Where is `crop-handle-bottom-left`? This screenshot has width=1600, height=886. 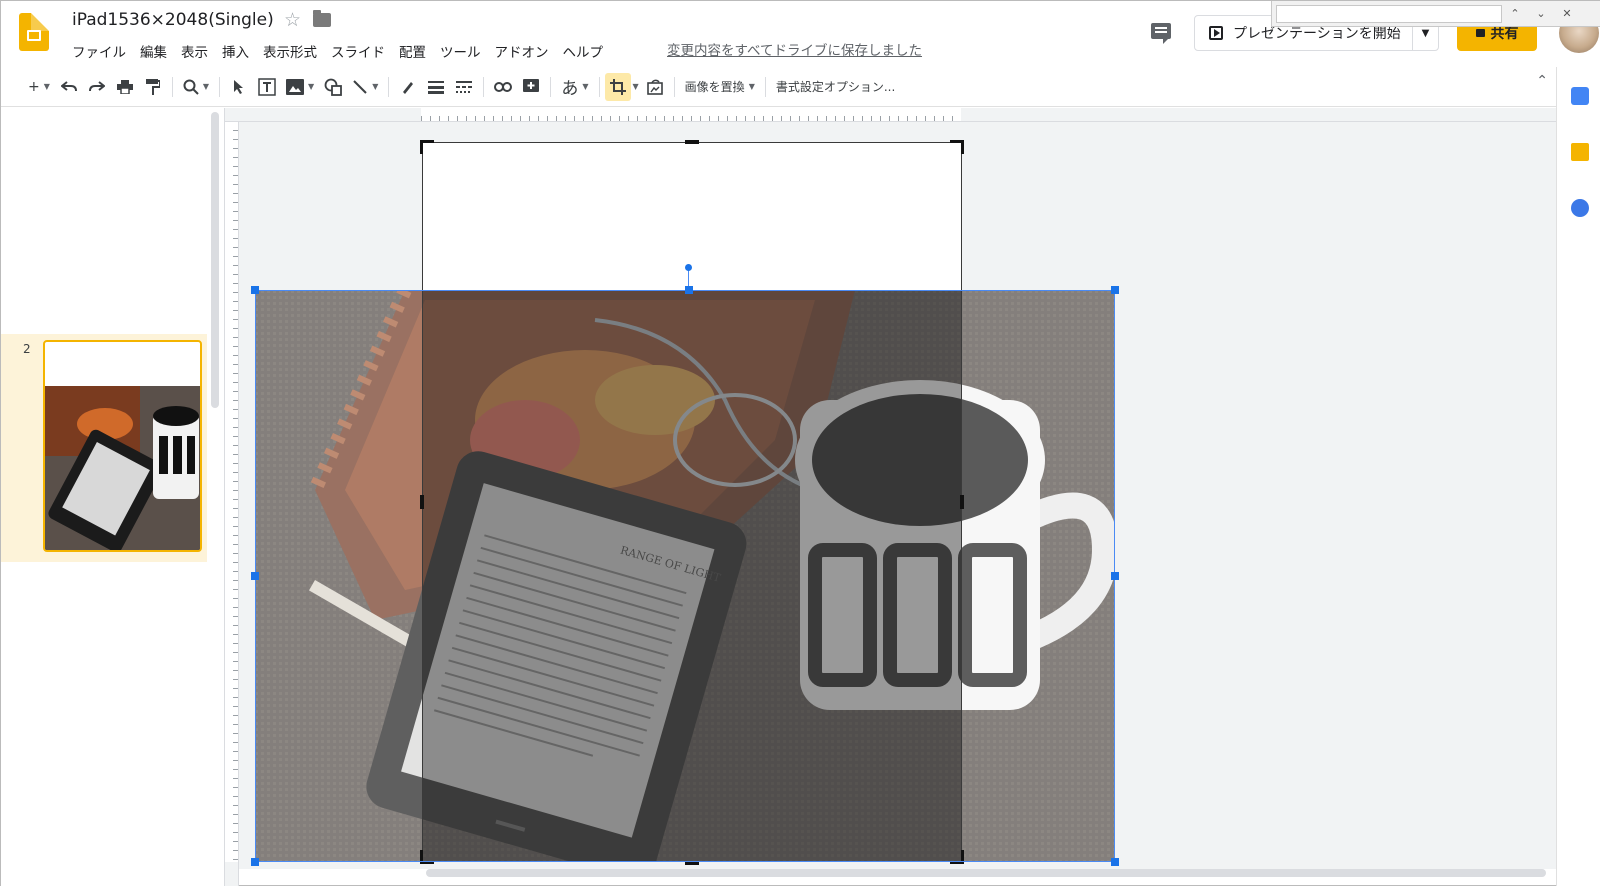 crop-handle-bottom-left is located at coordinates (427, 857).